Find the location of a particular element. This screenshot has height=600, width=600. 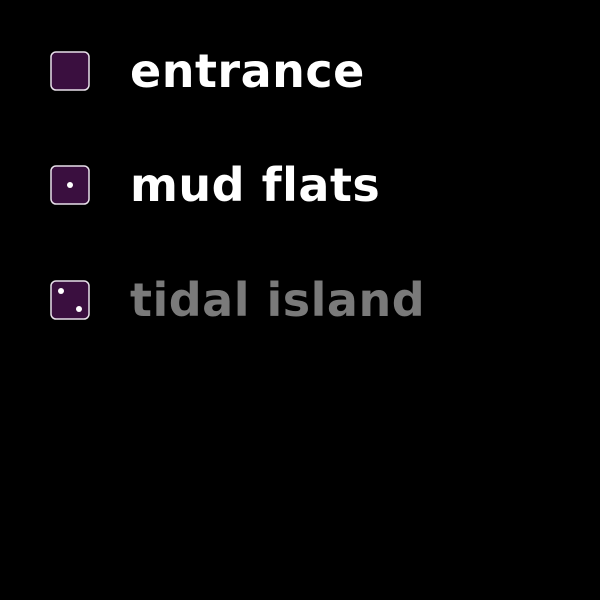

die-face-two-icon is located at coordinates (70, 300).